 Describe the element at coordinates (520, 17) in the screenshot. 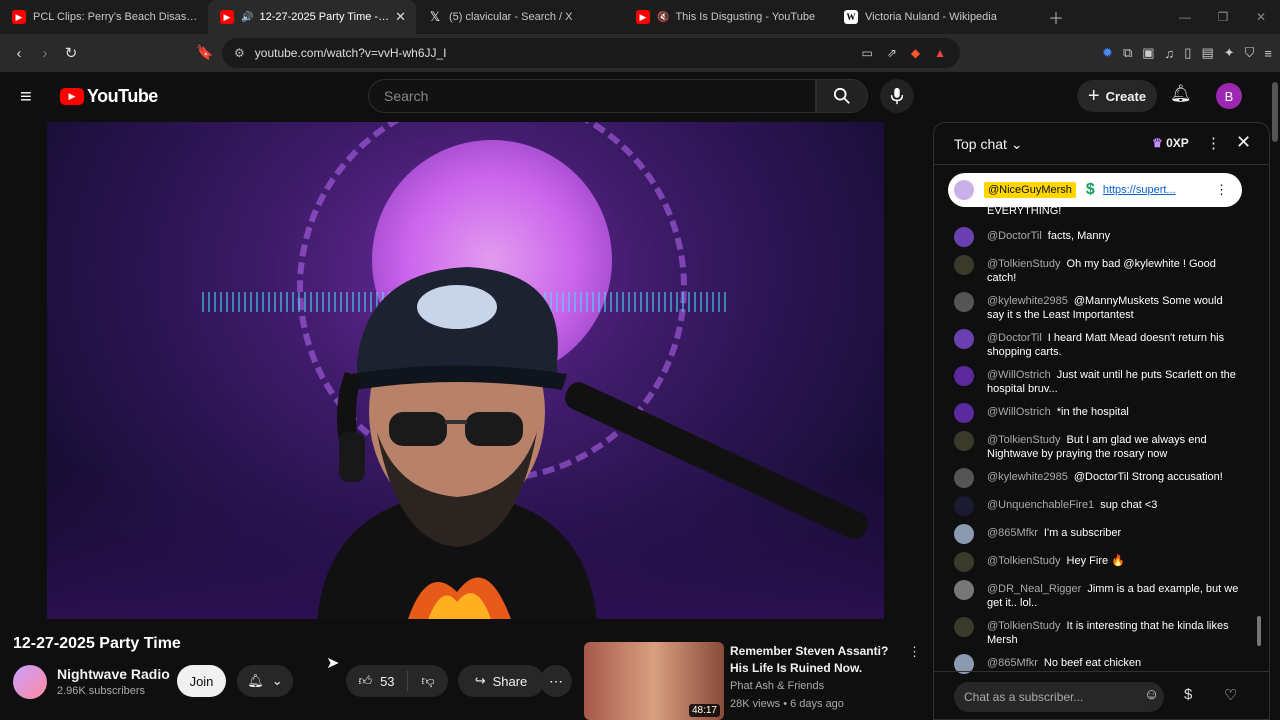

I see `browser-tab: 𝕏 (5) clavicular - Search / X` at that location.